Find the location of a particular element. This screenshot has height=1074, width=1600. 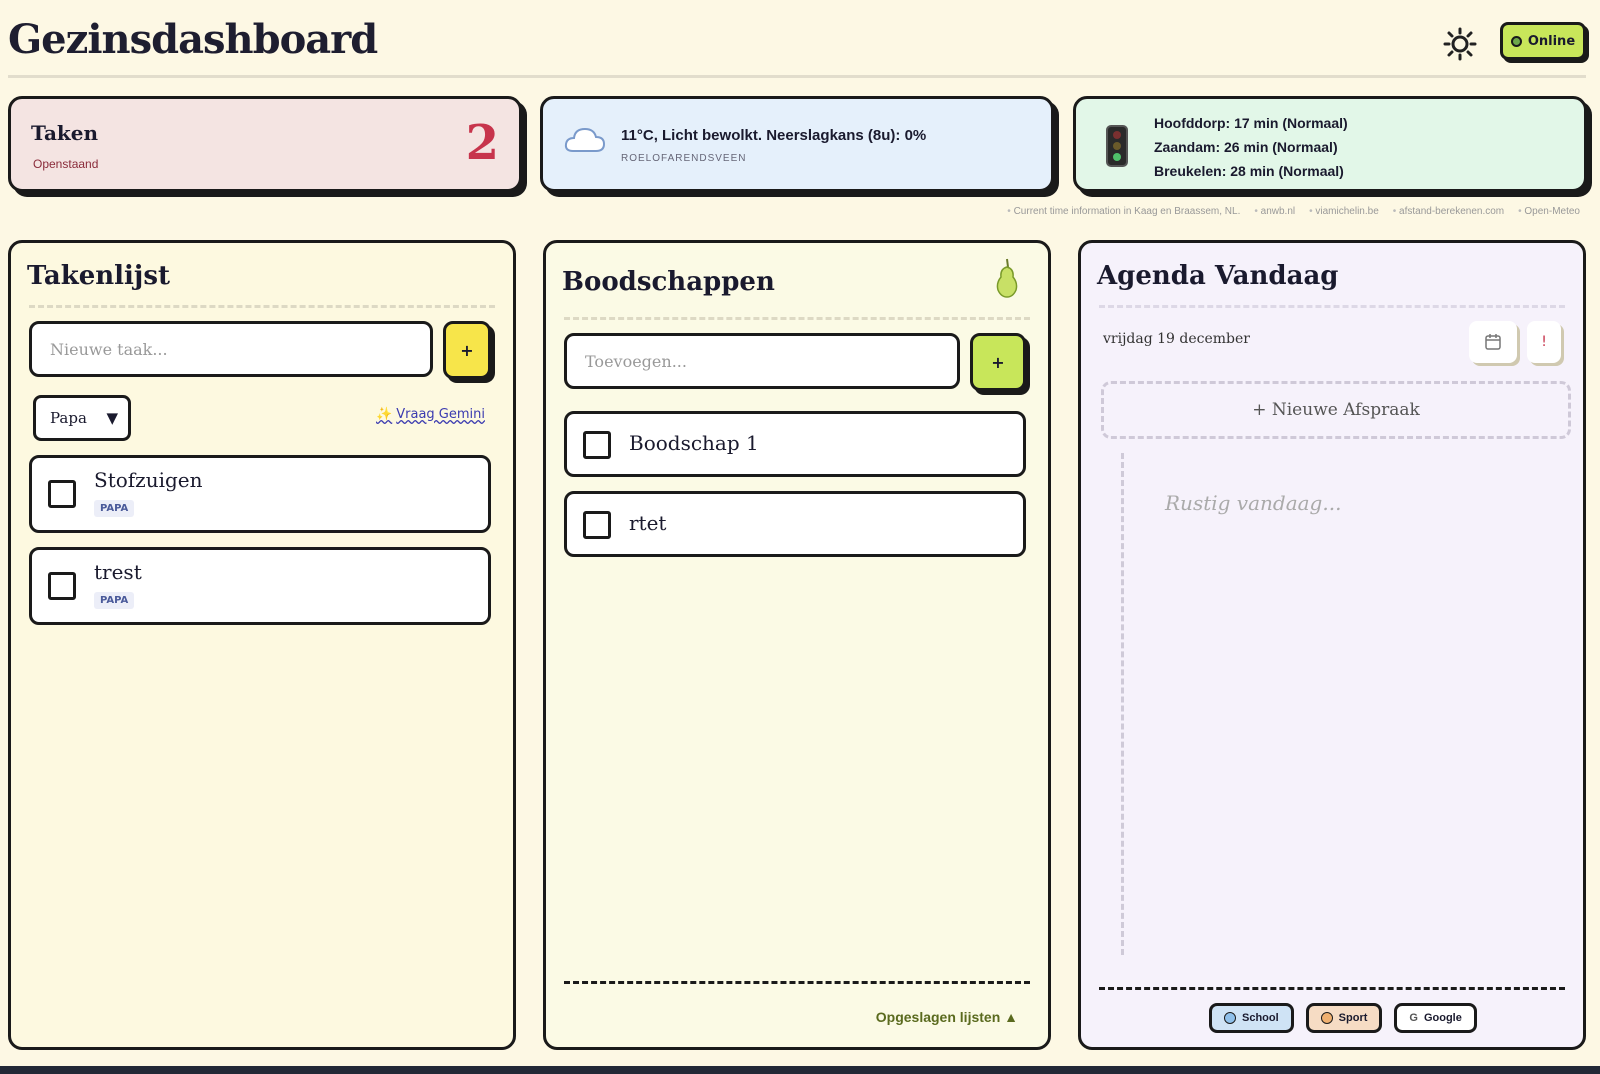

calendar-badge-google: G Google is located at coordinates (1435, 1018).